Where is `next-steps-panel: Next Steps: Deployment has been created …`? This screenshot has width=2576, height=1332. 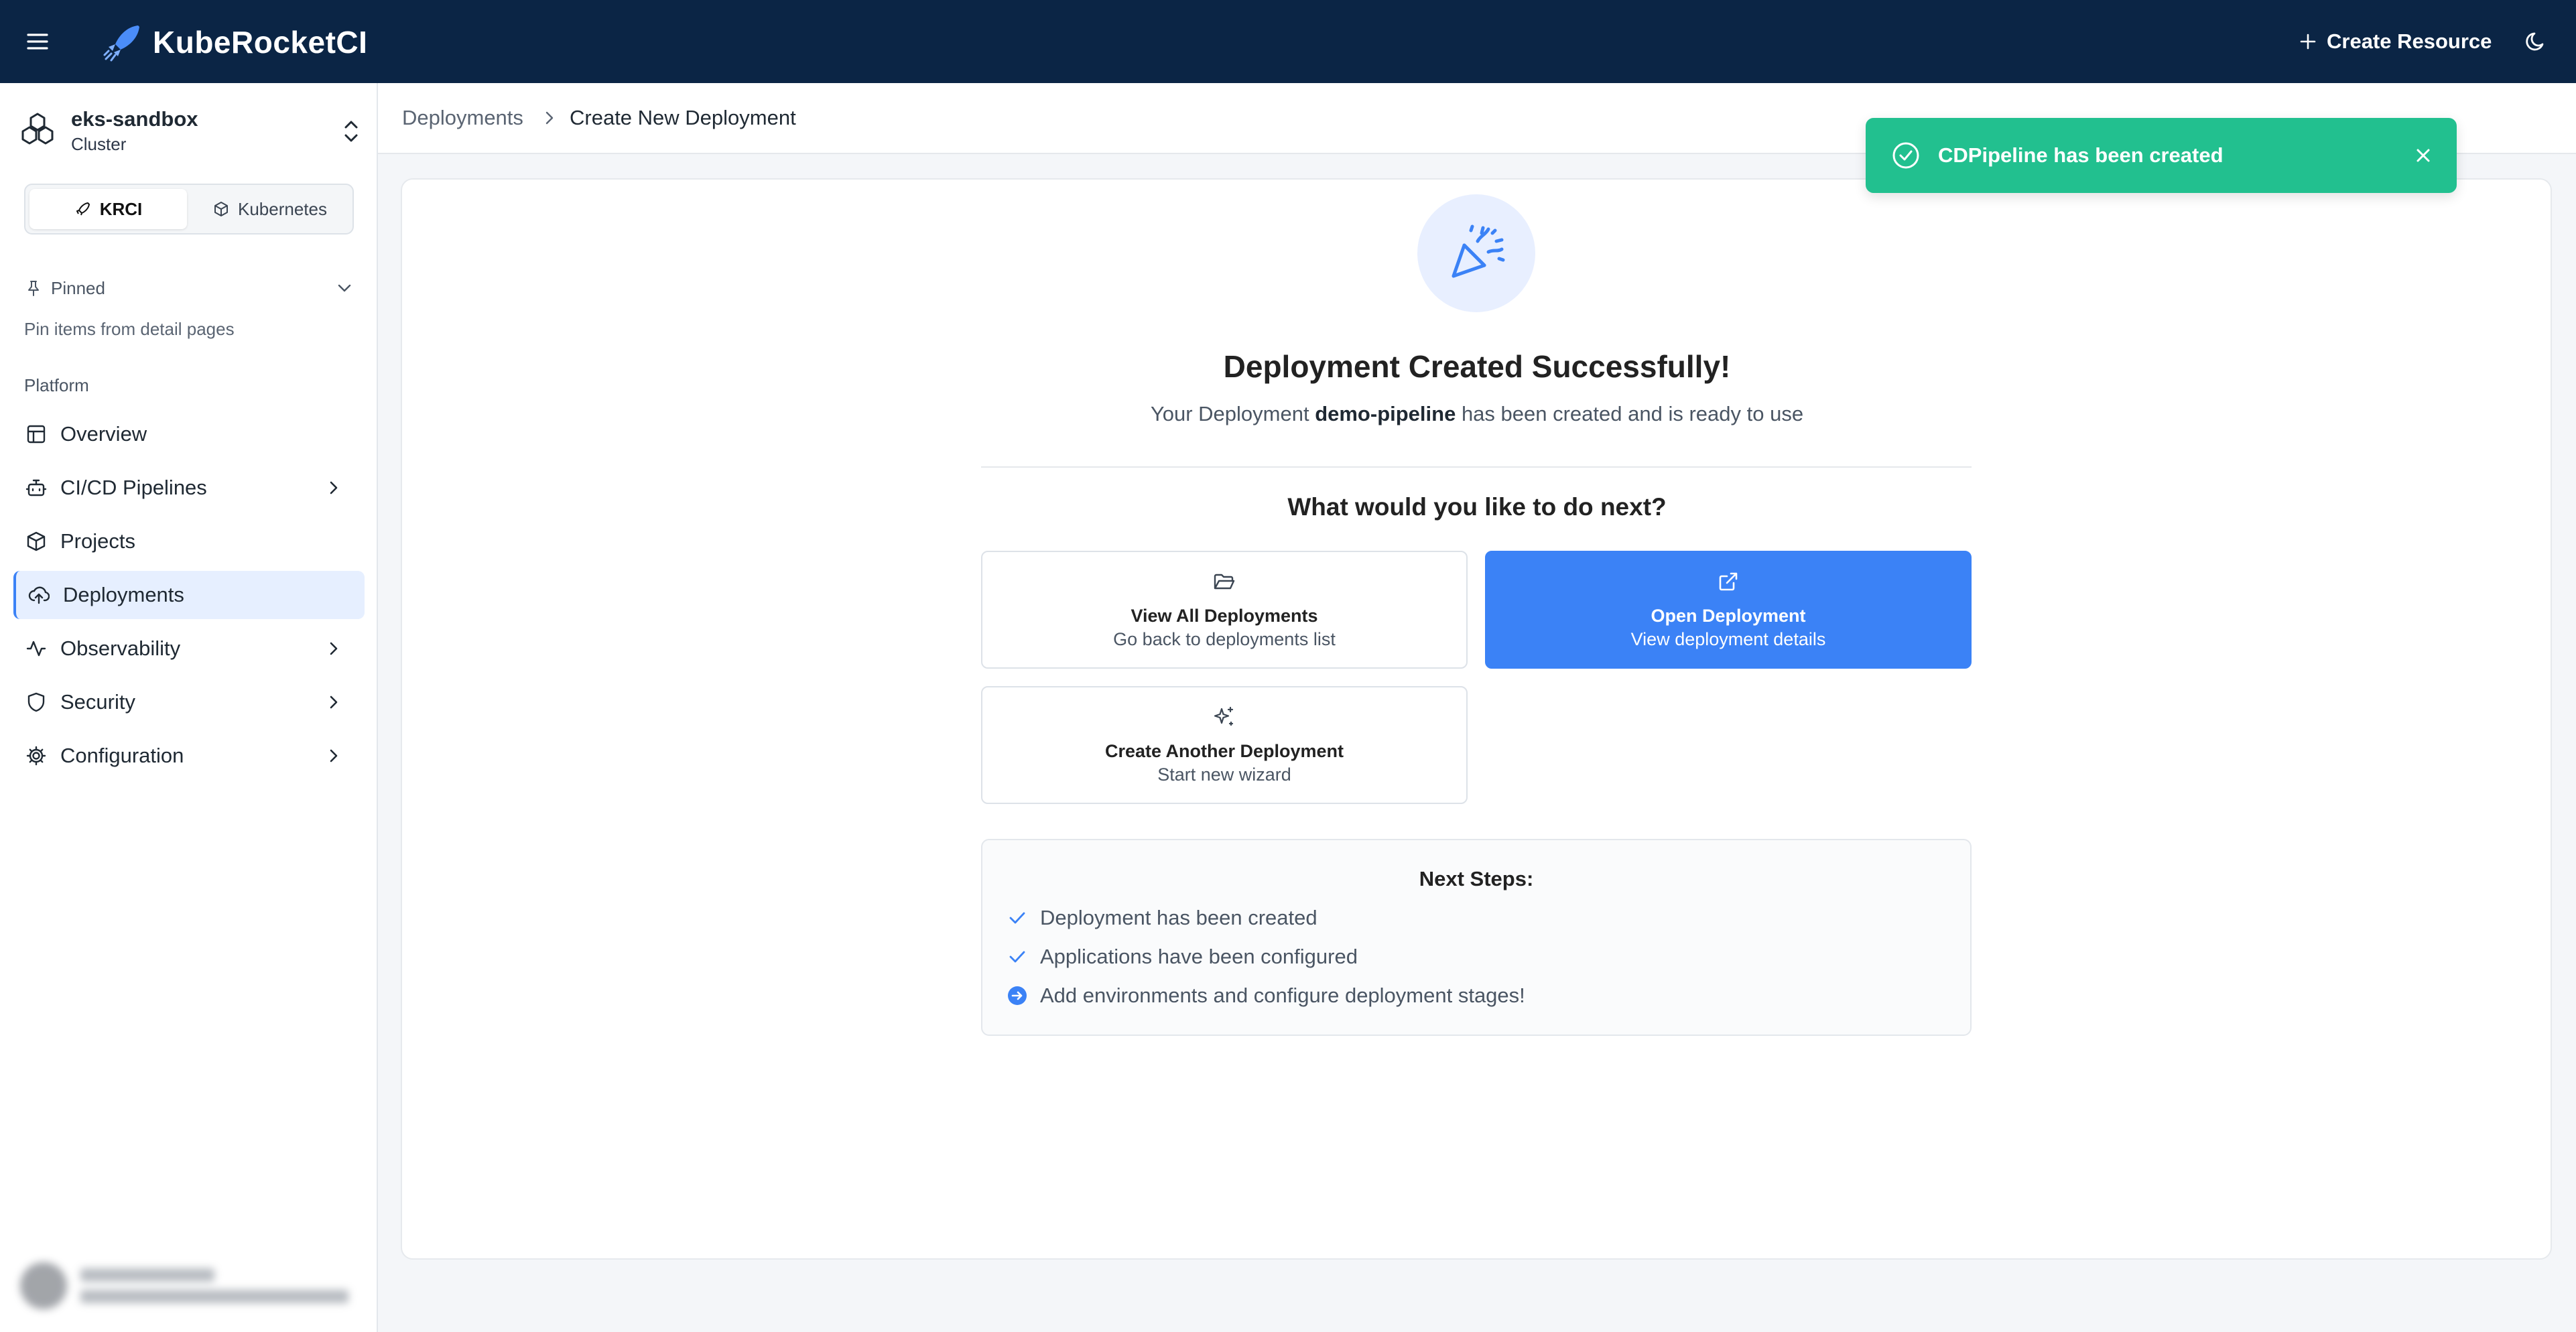 next-steps-panel: Next Steps: Deployment has been created … is located at coordinates (1476, 937).